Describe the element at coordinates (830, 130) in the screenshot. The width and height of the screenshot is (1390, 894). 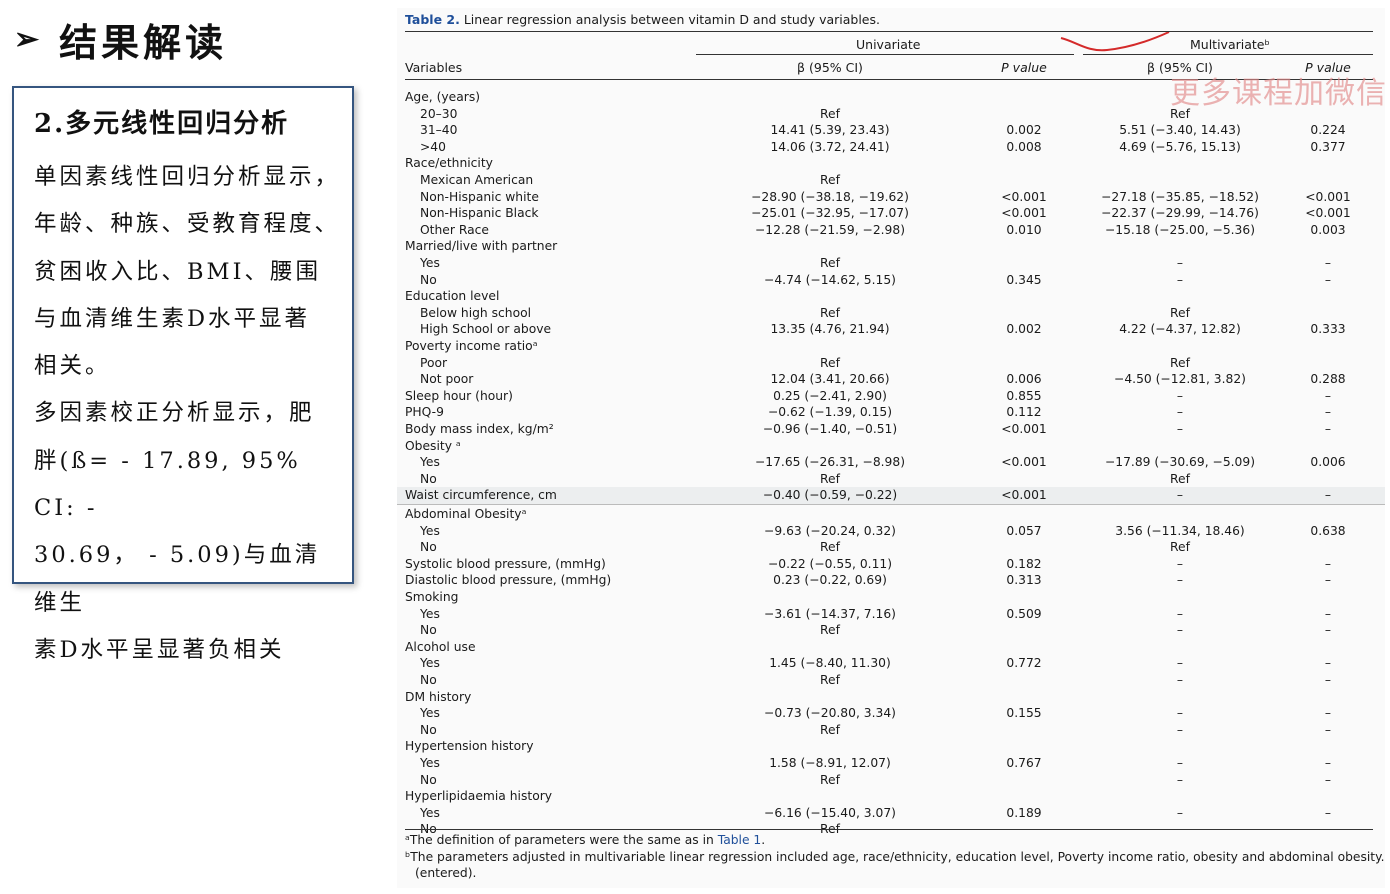
I see `cell-beta-univariate: 14.41 (5.39, 23.43)` at that location.